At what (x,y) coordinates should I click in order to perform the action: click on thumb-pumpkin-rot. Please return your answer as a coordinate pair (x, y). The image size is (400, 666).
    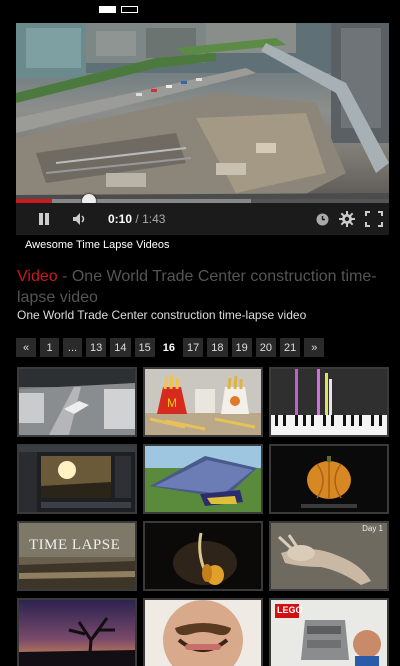
    Looking at the image, I should click on (329, 479).